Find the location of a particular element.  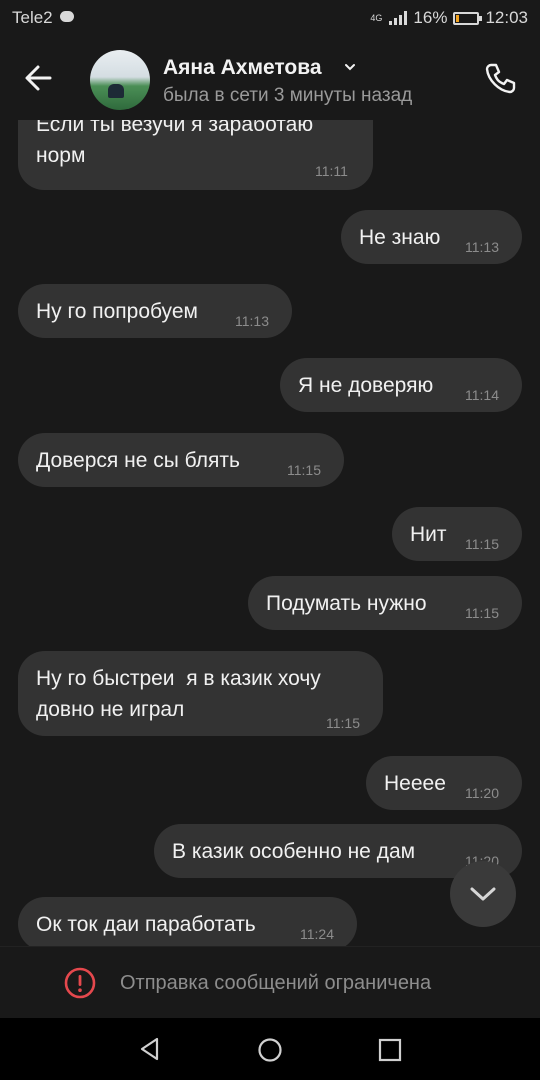

nav-home-icon is located at coordinates (270, 1050).